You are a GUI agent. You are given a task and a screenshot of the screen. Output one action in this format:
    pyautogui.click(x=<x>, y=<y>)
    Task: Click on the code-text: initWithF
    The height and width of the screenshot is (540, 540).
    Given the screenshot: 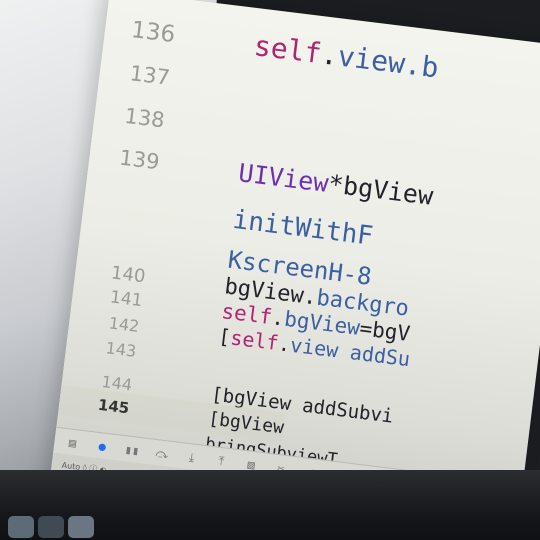 What is the action you would take?
    pyautogui.click(x=302, y=228)
    